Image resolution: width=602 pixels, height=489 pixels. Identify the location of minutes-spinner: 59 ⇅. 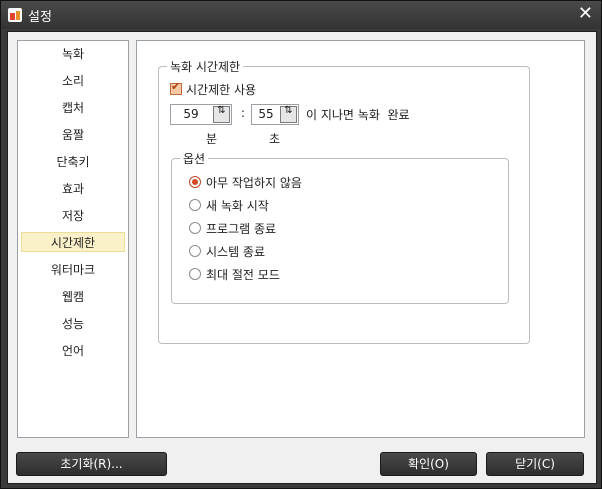
(201, 114).